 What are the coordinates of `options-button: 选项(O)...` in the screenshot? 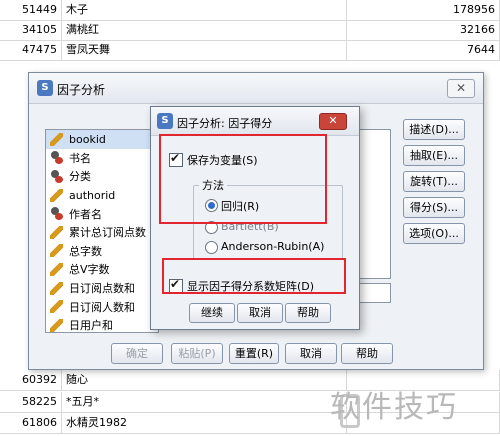 It's located at (434, 233).